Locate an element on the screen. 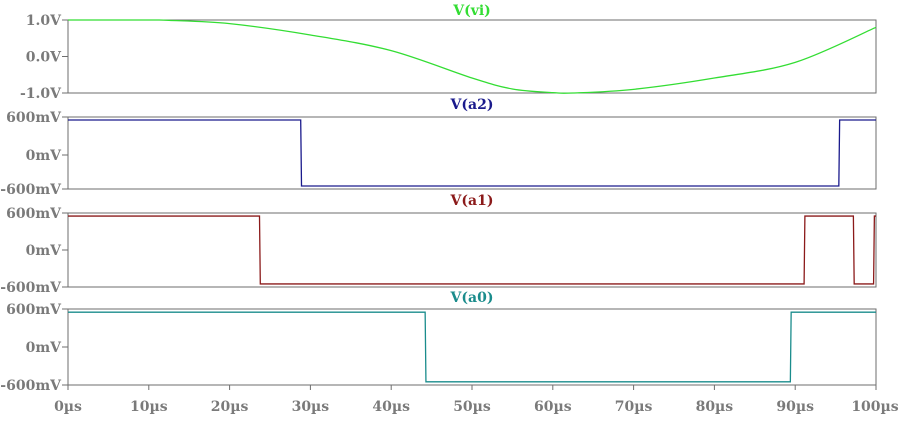 This screenshot has height=424, width=906. plot-title: V(a2) is located at coordinates (472, 105).